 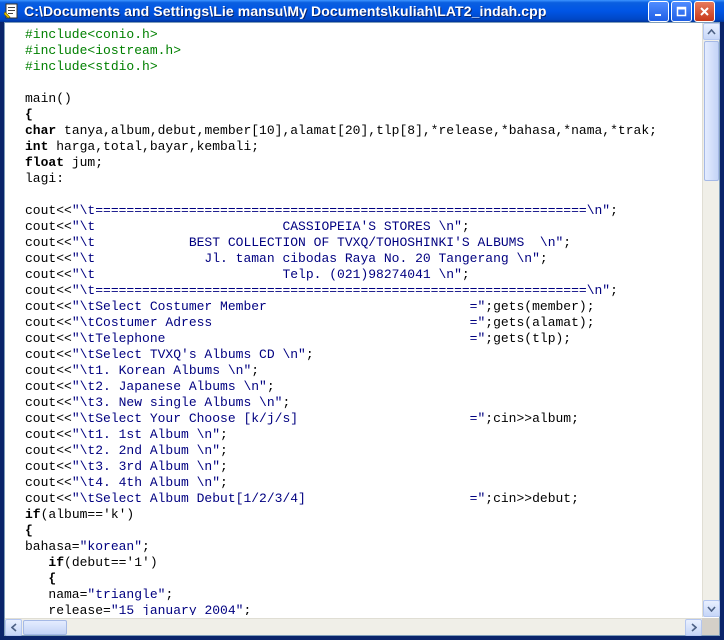 What do you see at coordinates (364, 467) in the screenshot?
I see `code-line: cout<<"\t3. 3rd Album \n";` at bounding box center [364, 467].